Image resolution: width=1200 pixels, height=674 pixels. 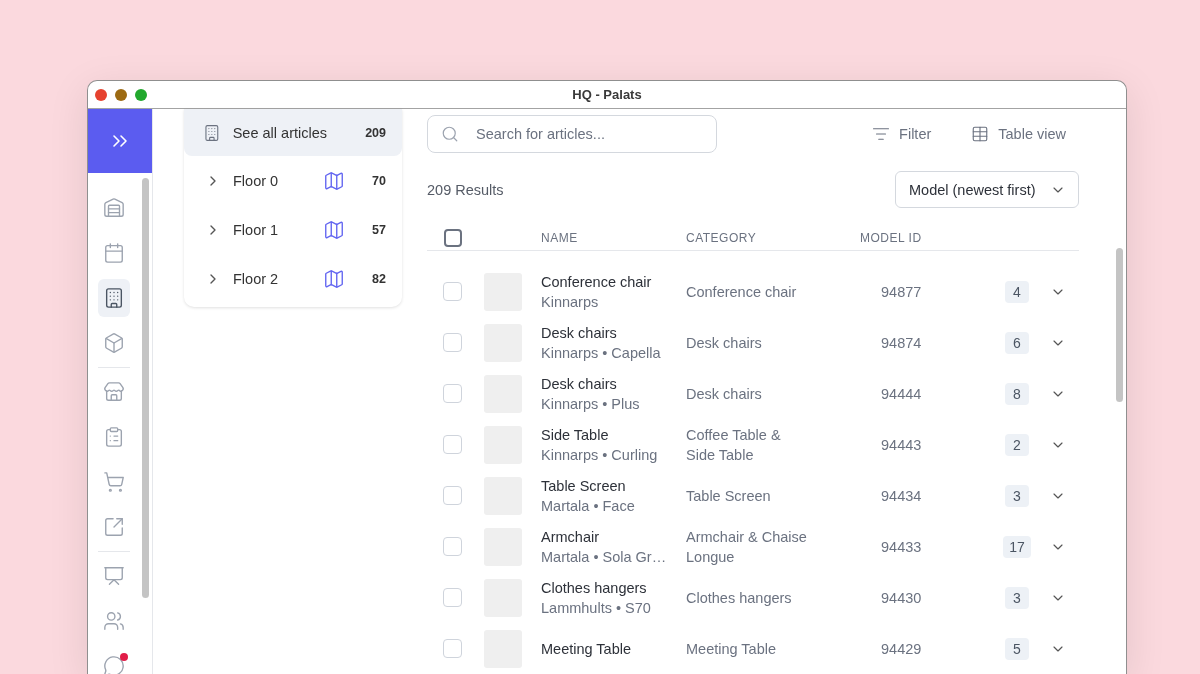 What do you see at coordinates (560, 238) in the screenshot?
I see `column-header: NAME` at bounding box center [560, 238].